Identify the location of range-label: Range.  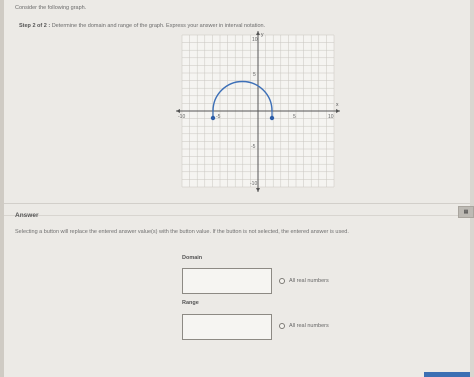
(190, 303).